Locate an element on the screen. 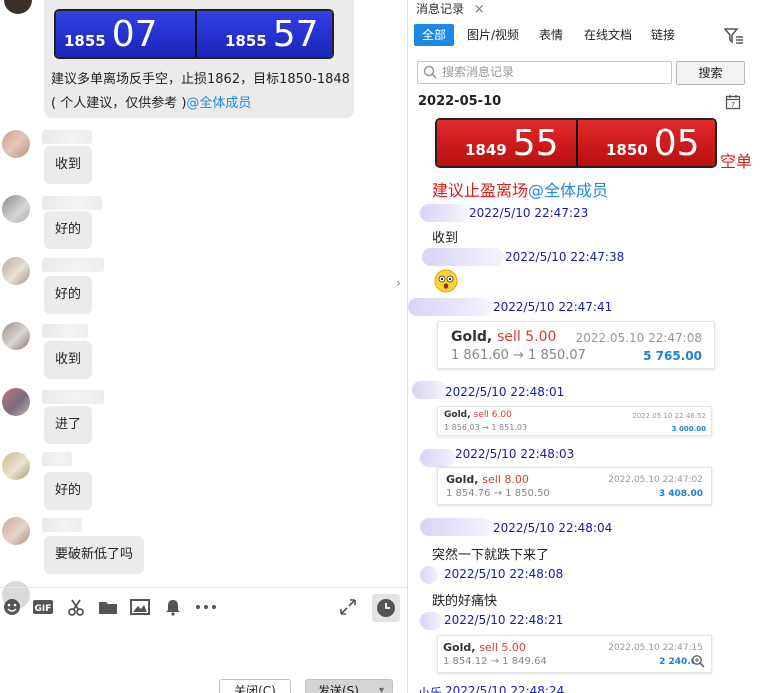 The width and height of the screenshot is (760, 693). filter-settings-icon is located at coordinates (733, 36).